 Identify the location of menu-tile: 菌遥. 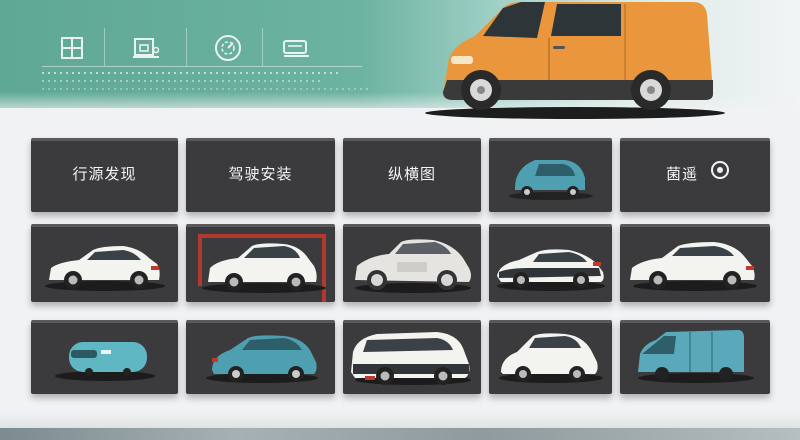
(695, 175).